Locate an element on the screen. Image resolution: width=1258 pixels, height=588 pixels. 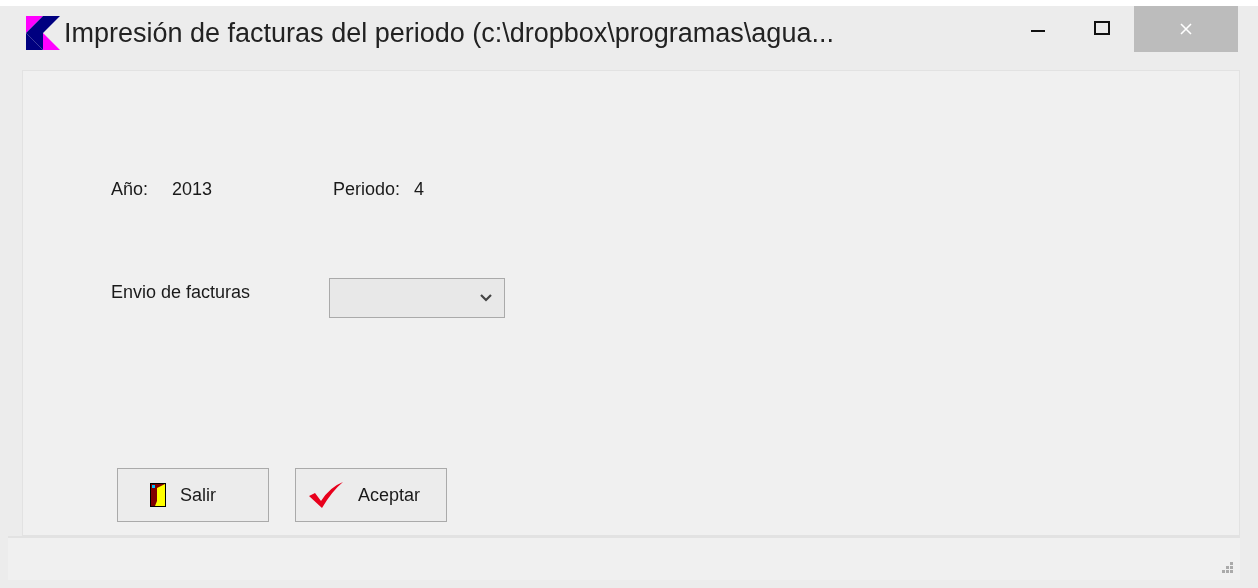
checkmark-icon is located at coordinates (326, 495).